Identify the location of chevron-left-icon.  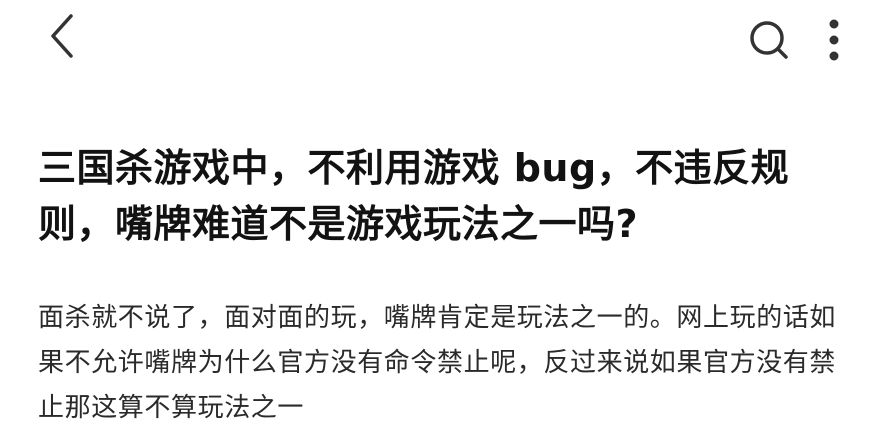
(62, 36).